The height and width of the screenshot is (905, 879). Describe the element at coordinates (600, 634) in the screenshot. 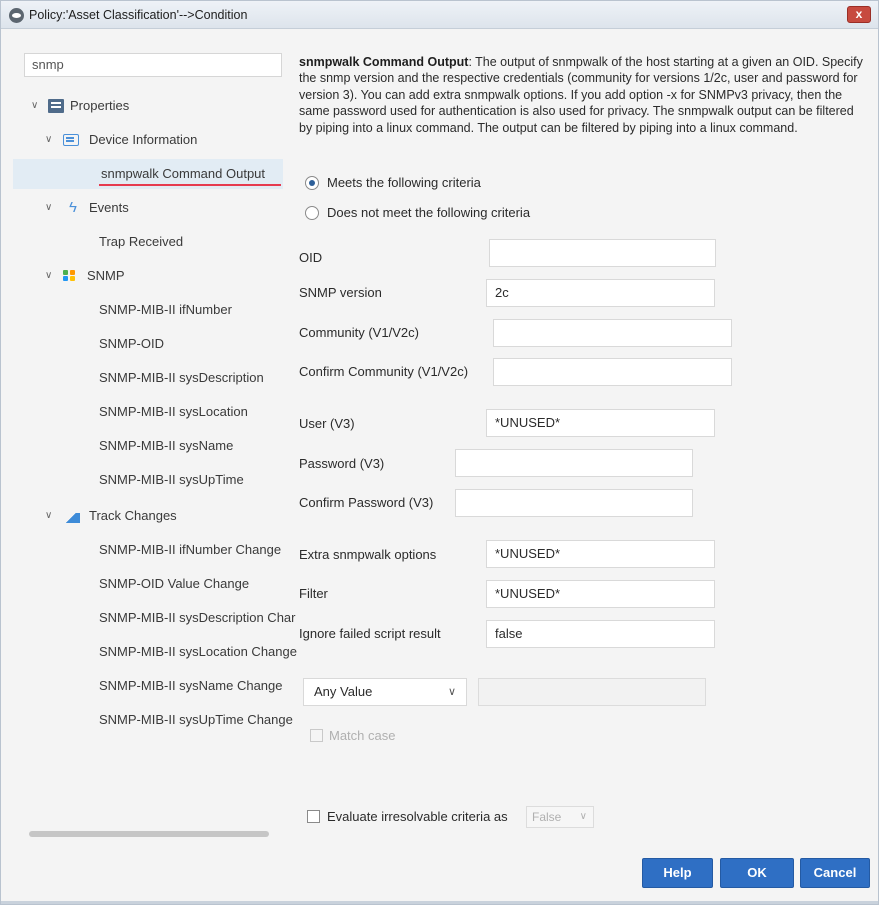

I see `ignore-failed-input: false` at that location.